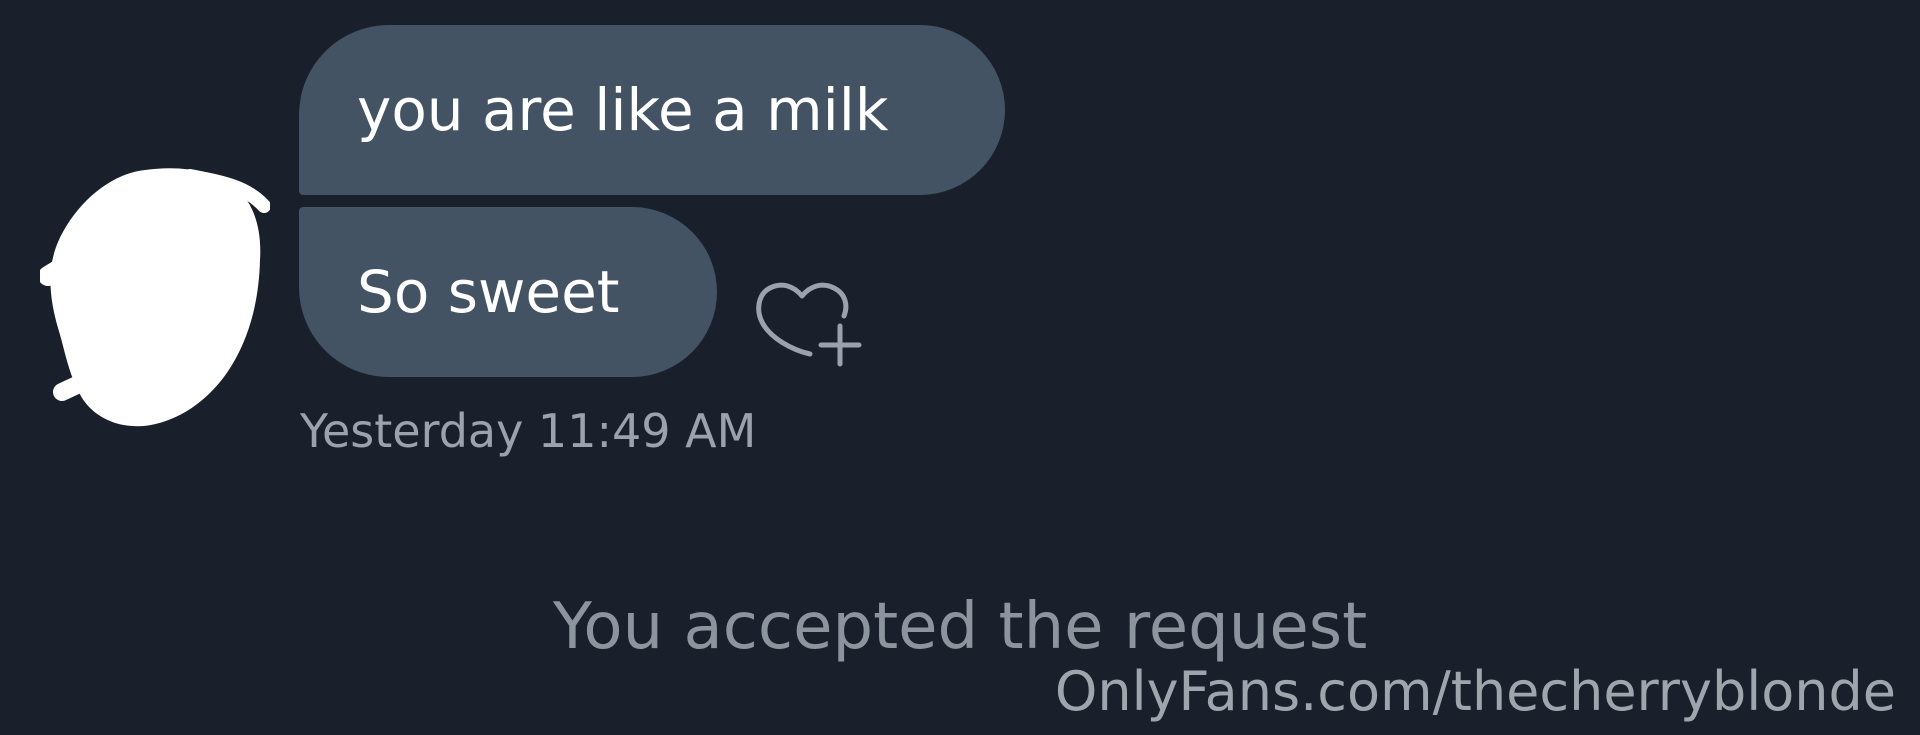  I want to click on redacted-avatar-scribble, so click(154, 297).